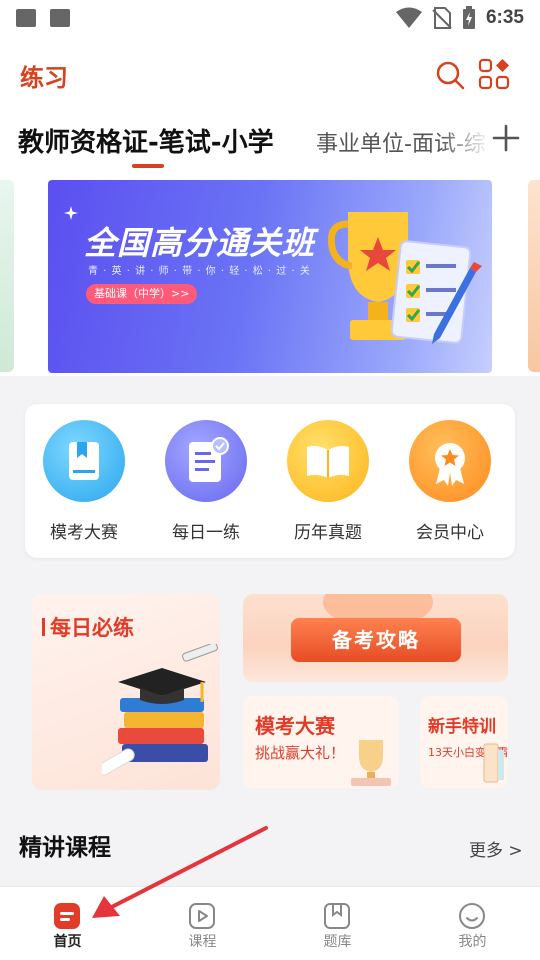 Image resolution: width=540 pixels, height=960 pixels. Describe the element at coordinates (404, 278) in the screenshot. I see `trophy-checklist-illustration` at that location.